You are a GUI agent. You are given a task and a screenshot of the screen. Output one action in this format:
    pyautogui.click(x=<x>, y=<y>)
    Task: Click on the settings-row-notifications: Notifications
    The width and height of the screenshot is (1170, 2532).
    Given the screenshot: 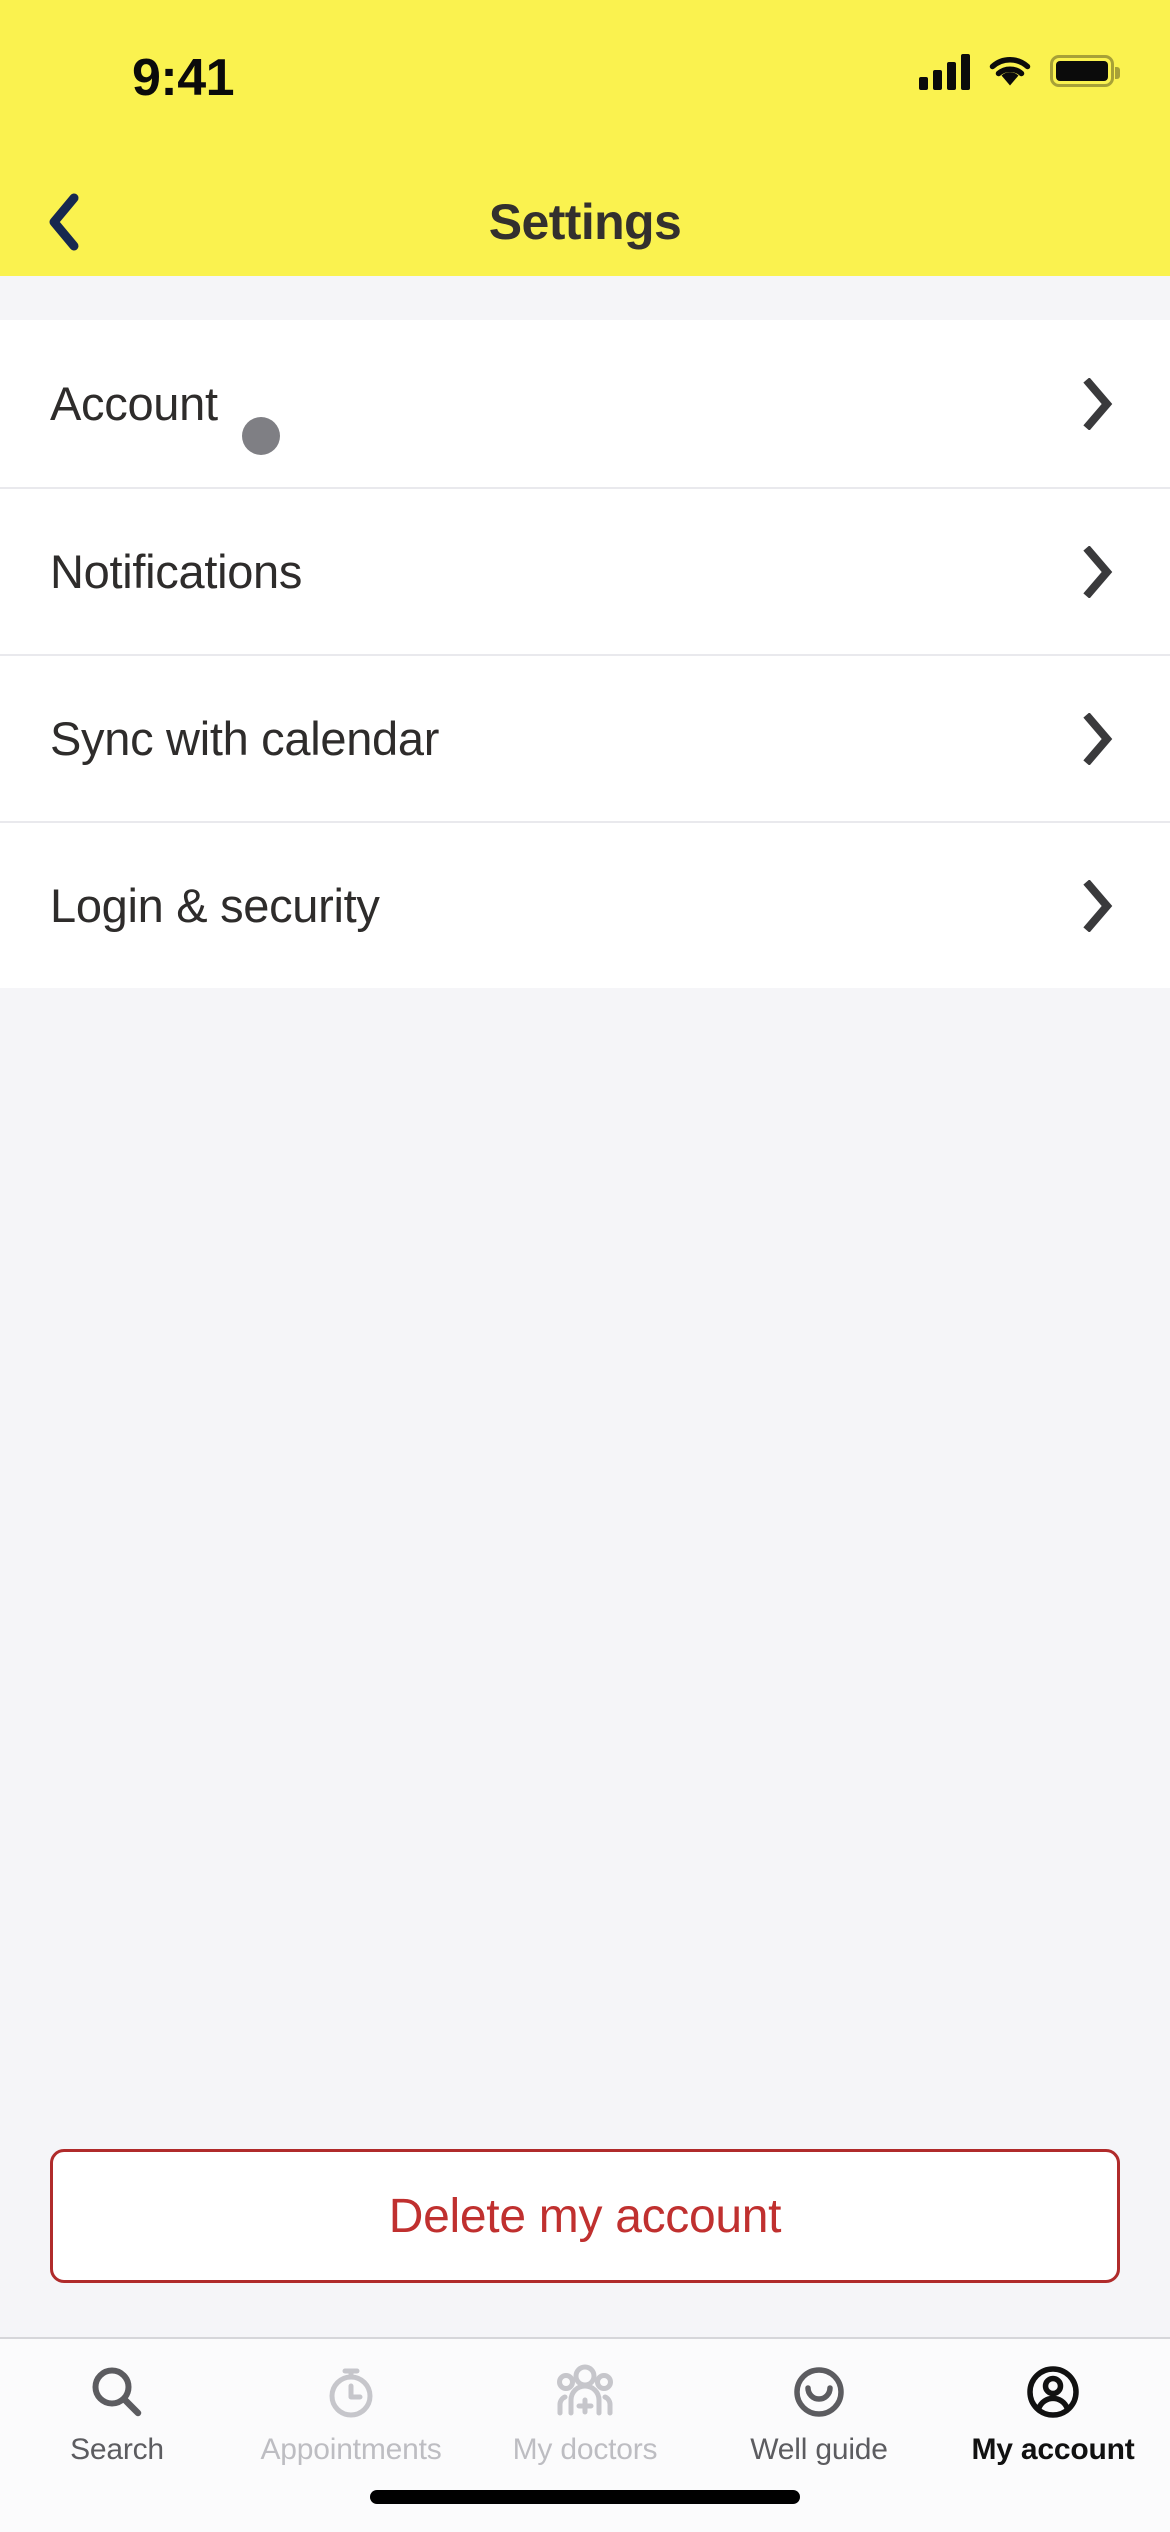 What is the action you would take?
    pyautogui.click(x=585, y=570)
    